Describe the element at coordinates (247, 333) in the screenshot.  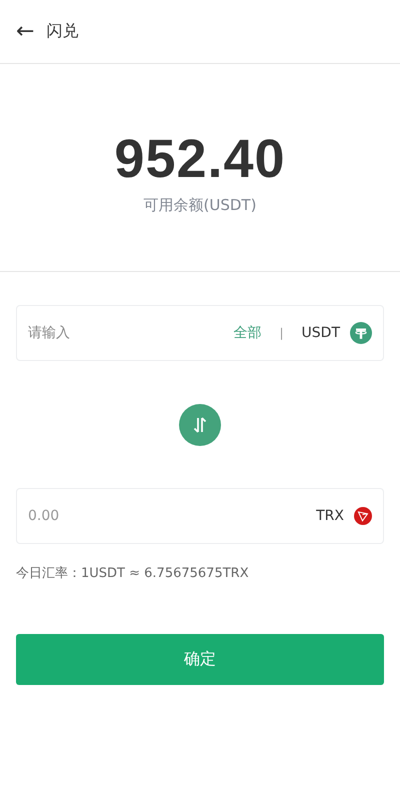
I see `all-button: 全部` at that location.